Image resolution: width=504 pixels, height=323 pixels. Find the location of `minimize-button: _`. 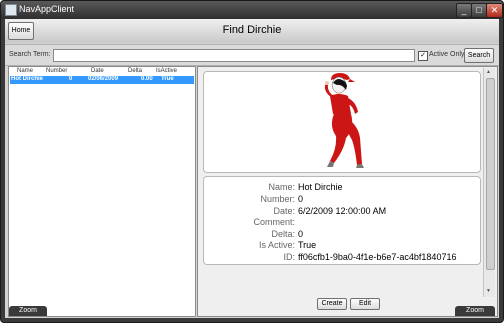

minimize-button: _ is located at coordinates (464, 10).